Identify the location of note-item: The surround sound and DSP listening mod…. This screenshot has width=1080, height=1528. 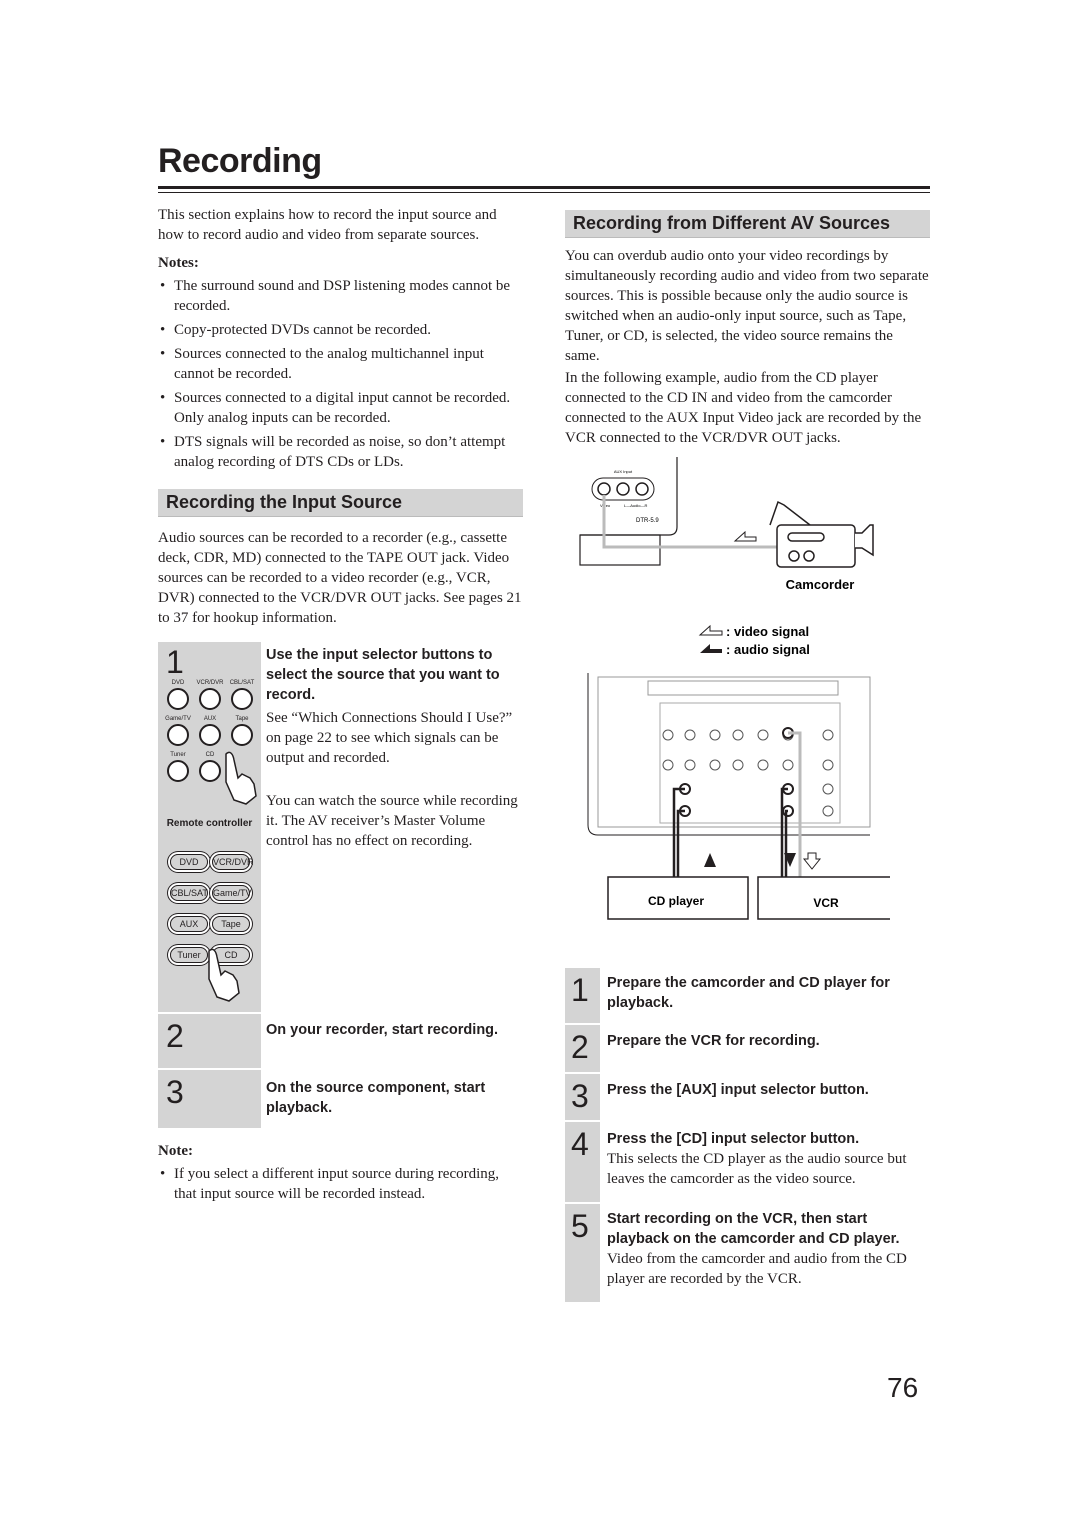
(340, 296).